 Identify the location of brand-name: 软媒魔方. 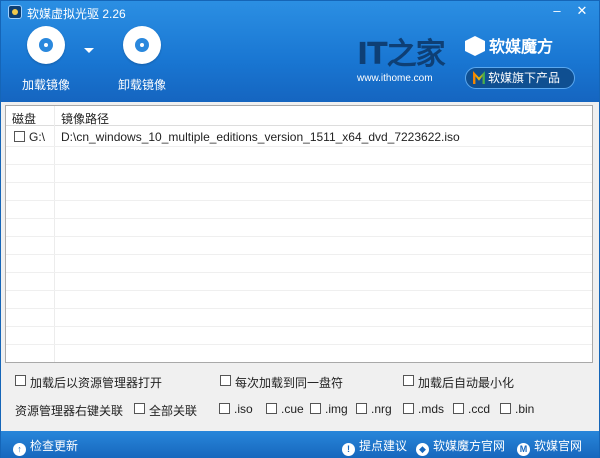
(521, 47).